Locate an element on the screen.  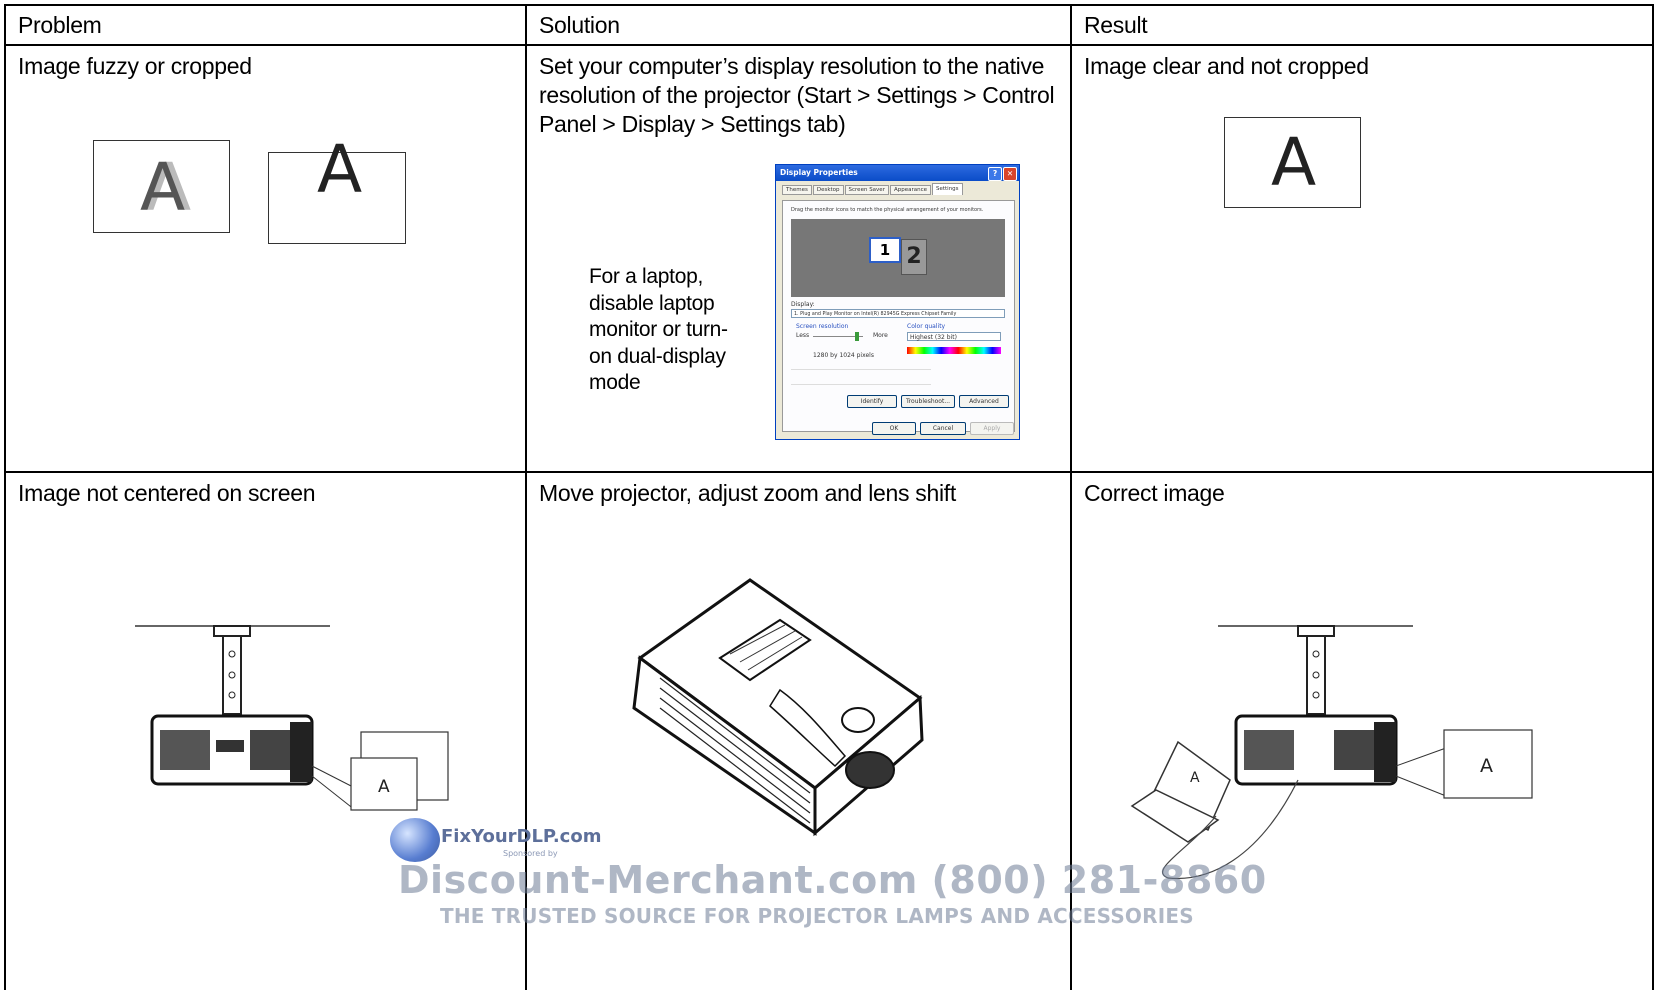
color-select: Highest (32 bit) is located at coordinates (954, 336).